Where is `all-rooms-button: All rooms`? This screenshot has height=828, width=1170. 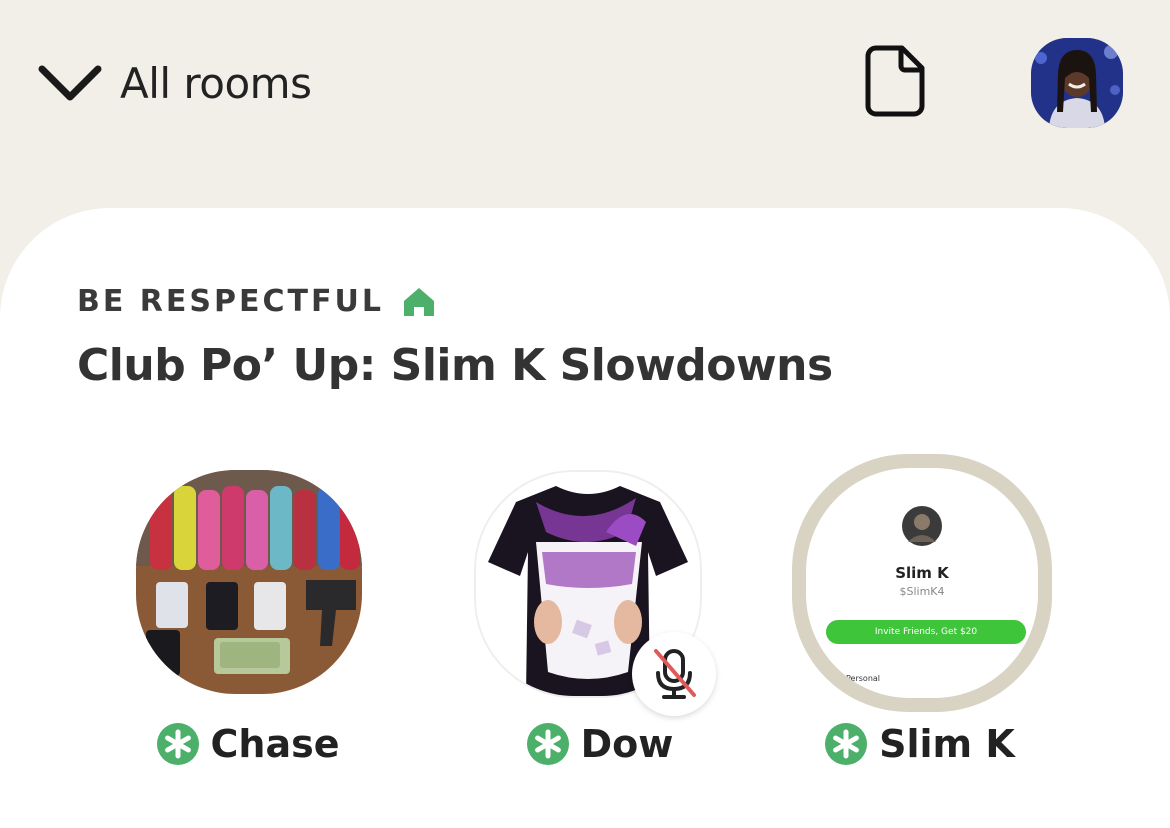
all-rooms-button: All rooms is located at coordinates (175, 83).